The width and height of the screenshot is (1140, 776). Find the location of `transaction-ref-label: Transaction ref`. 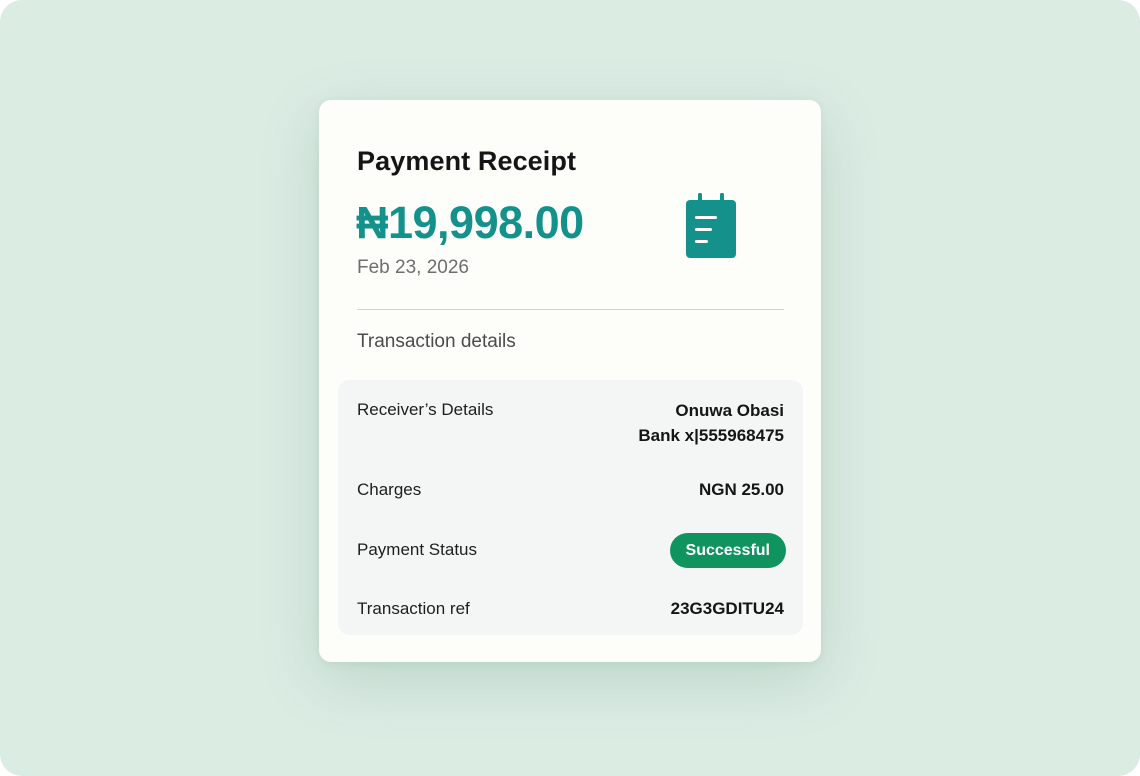

transaction-ref-label: Transaction ref is located at coordinates (413, 608).